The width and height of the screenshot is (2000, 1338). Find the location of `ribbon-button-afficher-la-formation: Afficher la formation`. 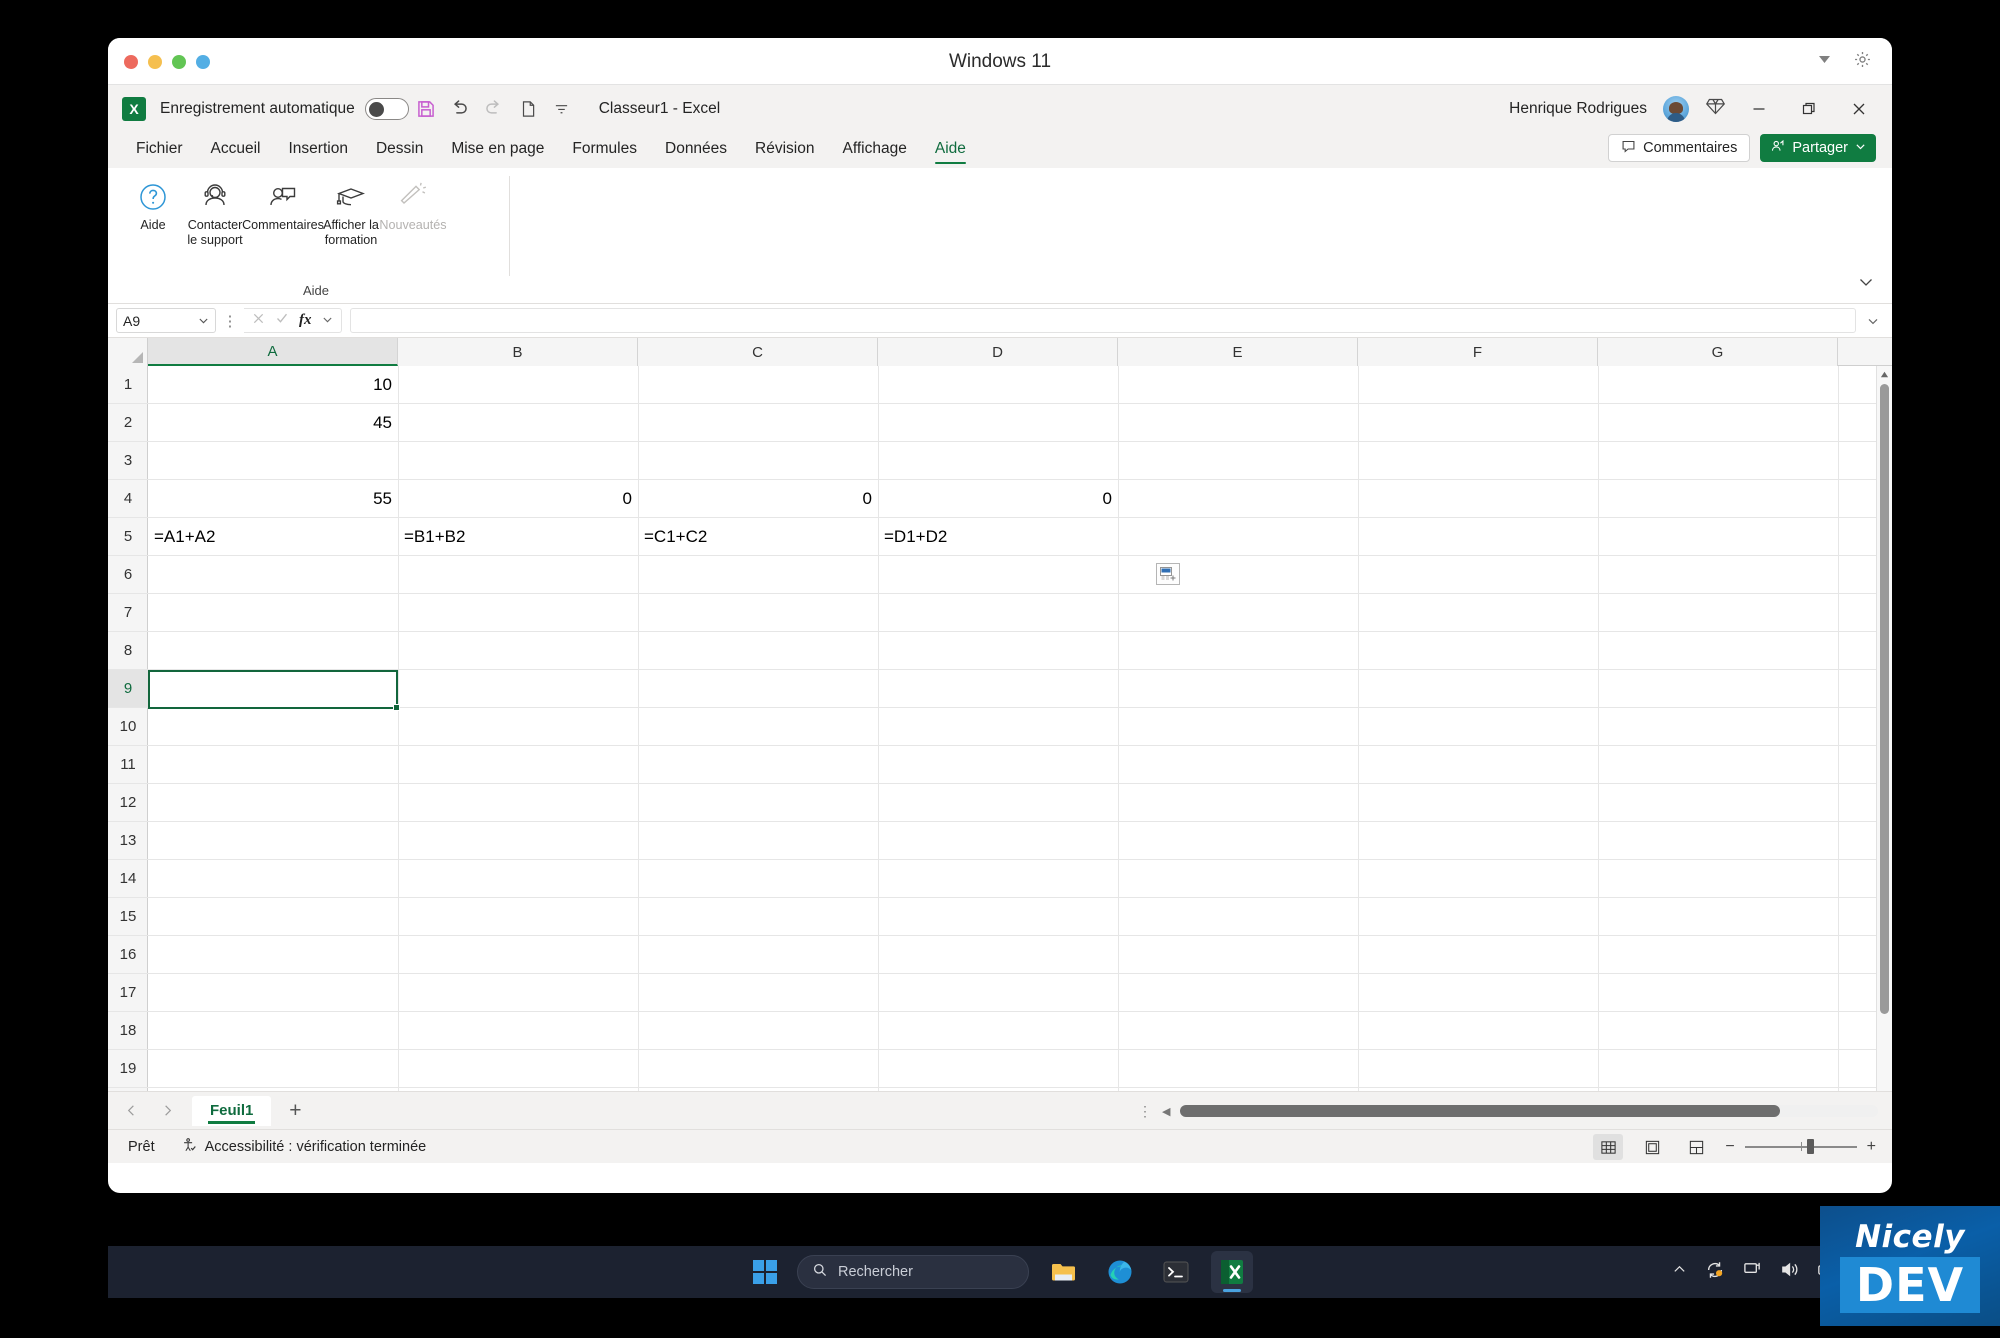

ribbon-button-afficher-la-formation: Afficher la formation is located at coordinates (351, 212).